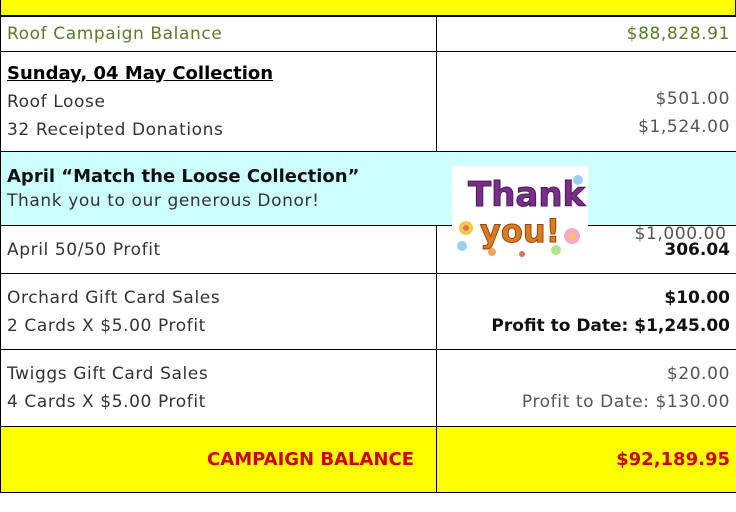 The image size is (736, 512). I want to click on match-thanks: Thank you to our generous Donor!, so click(163, 200).